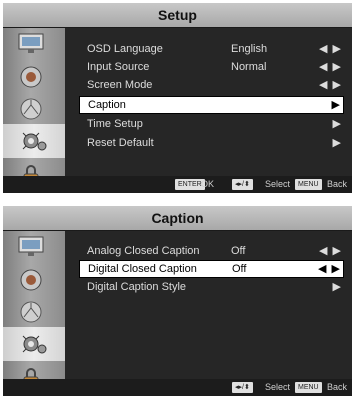 Image resolution: width=352 pixels, height=400 pixels. Describe the element at coordinates (211, 85) in the screenshot. I see `menu-item-screen-mode: Screen Mode ◀ ▶` at that location.